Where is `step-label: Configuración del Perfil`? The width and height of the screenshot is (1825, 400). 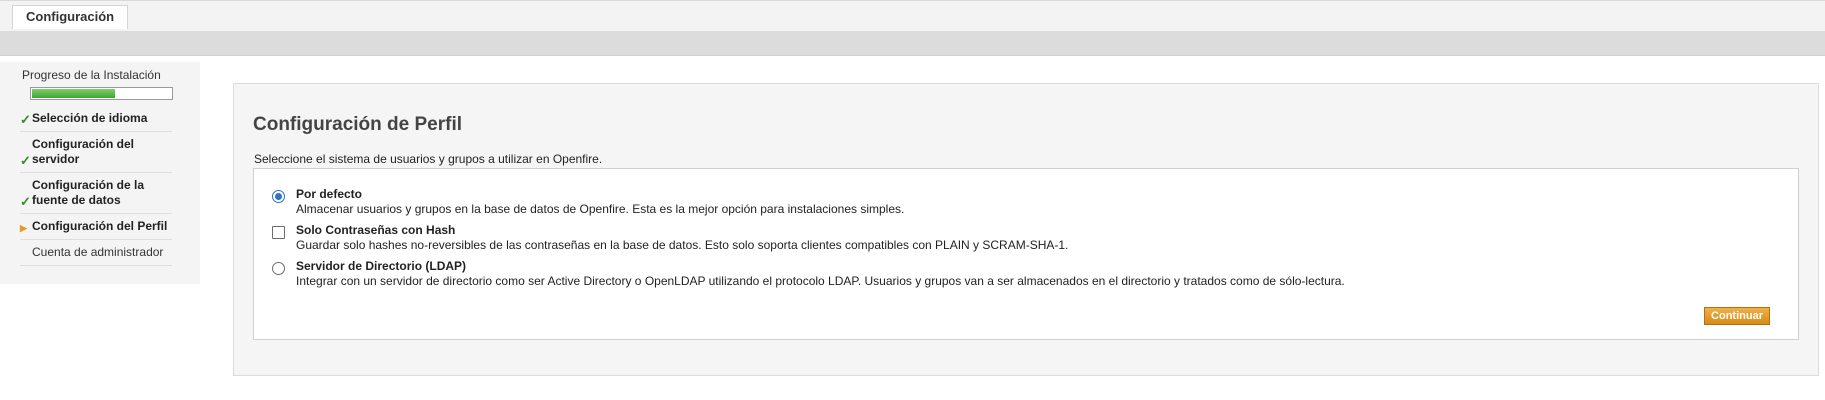
step-label: Configuración del Perfil is located at coordinates (100, 226).